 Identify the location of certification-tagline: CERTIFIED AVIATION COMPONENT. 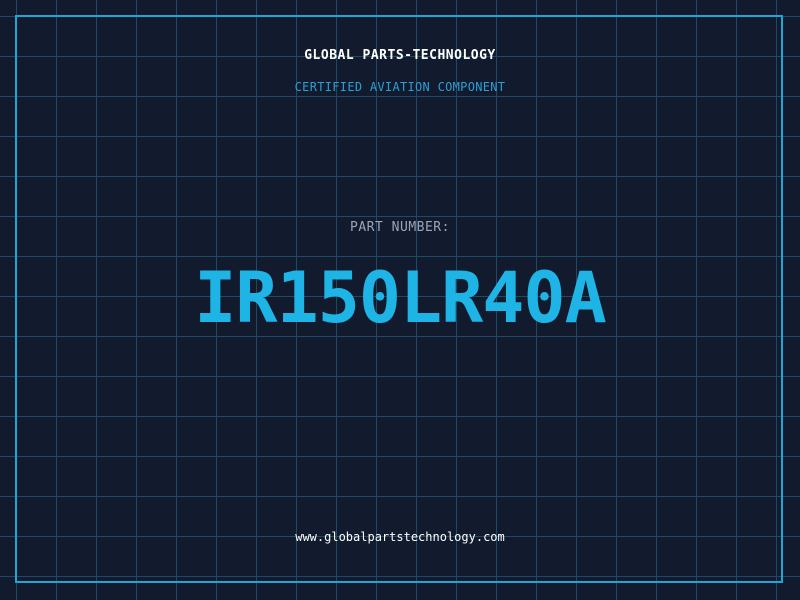
(400, 87).